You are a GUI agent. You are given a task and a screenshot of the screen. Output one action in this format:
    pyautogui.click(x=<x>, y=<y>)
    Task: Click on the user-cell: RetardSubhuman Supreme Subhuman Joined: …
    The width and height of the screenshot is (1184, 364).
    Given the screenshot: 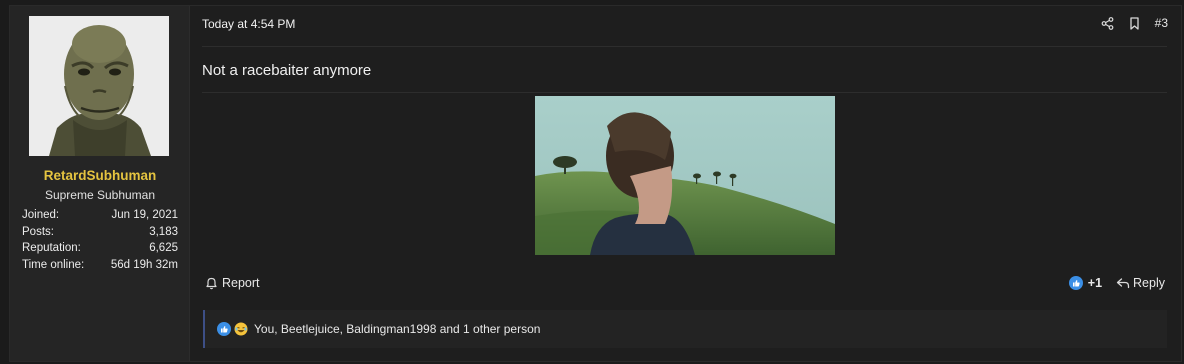 What is the action you would take?
    pyautogui.click(x=100, y=183)
    